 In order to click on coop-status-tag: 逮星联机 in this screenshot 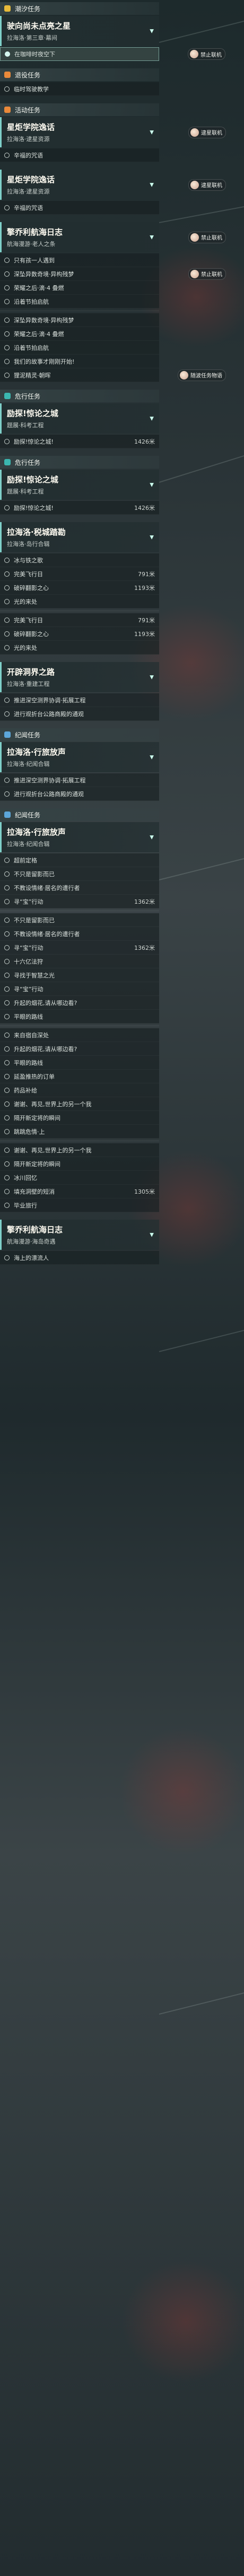, I will do `click(207, 185)`.